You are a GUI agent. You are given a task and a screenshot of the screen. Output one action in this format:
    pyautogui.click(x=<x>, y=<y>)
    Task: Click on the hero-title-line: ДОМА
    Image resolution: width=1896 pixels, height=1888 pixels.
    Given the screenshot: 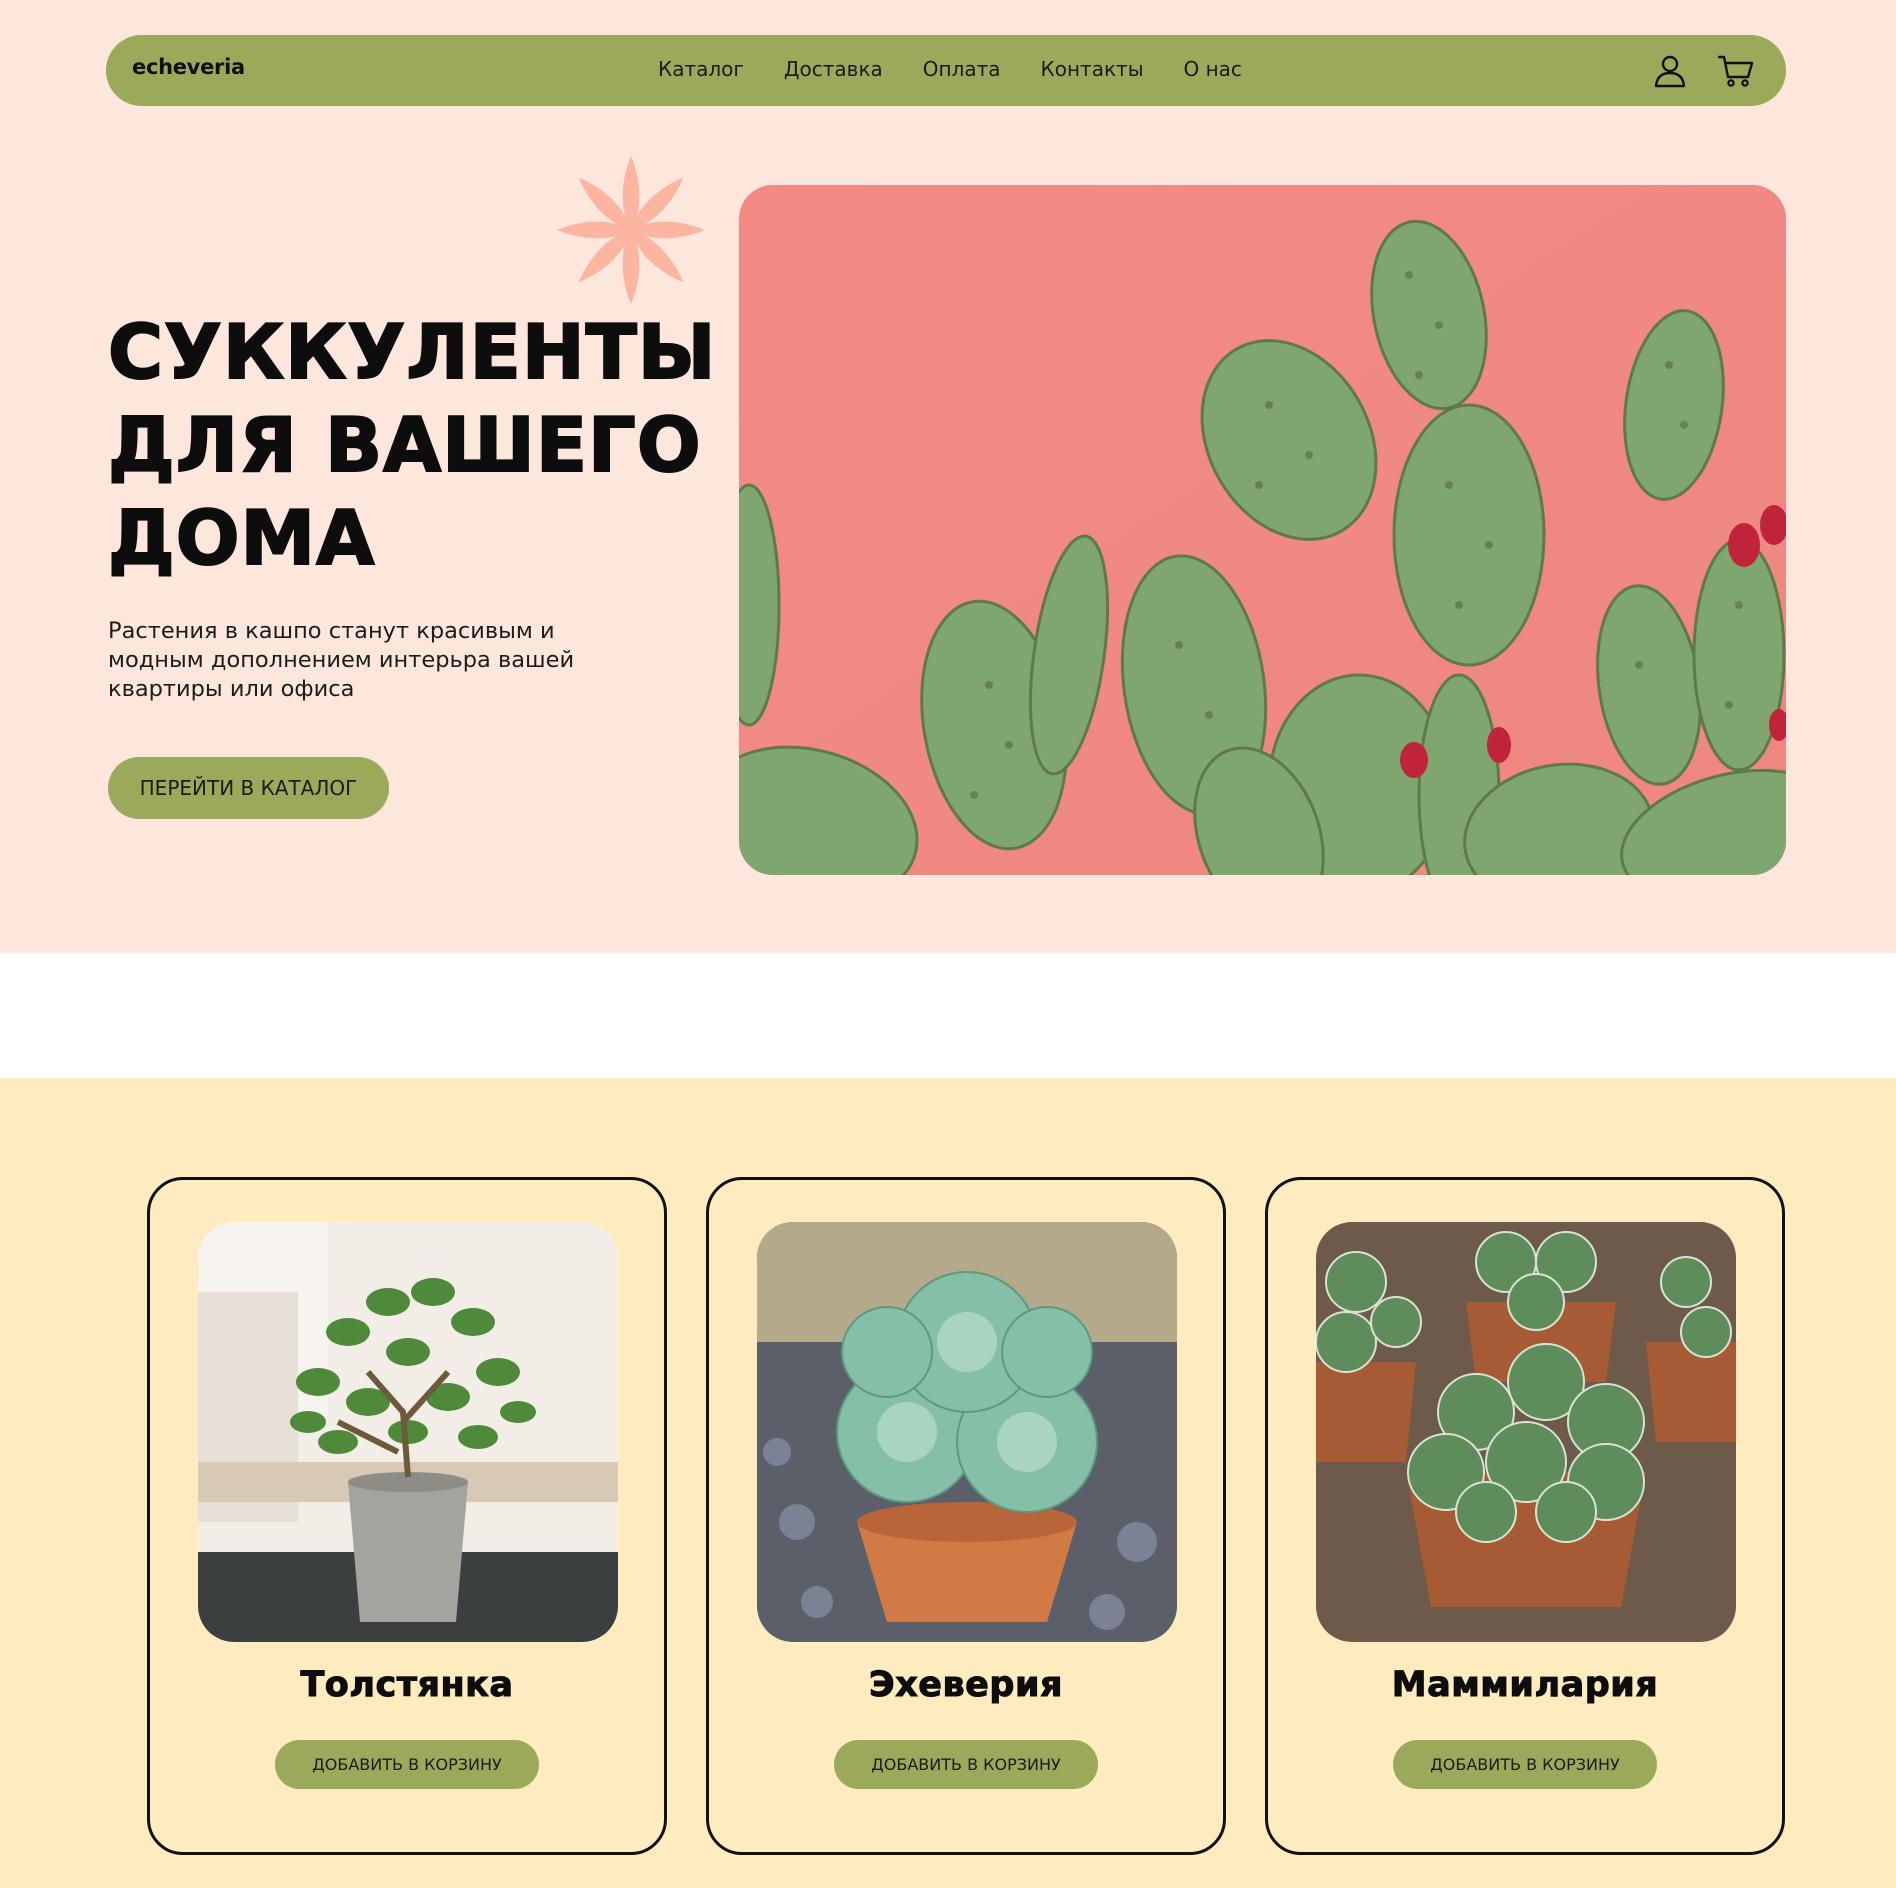 What is the action you would take?
    pyautogui.click(x=241, y=538)
    